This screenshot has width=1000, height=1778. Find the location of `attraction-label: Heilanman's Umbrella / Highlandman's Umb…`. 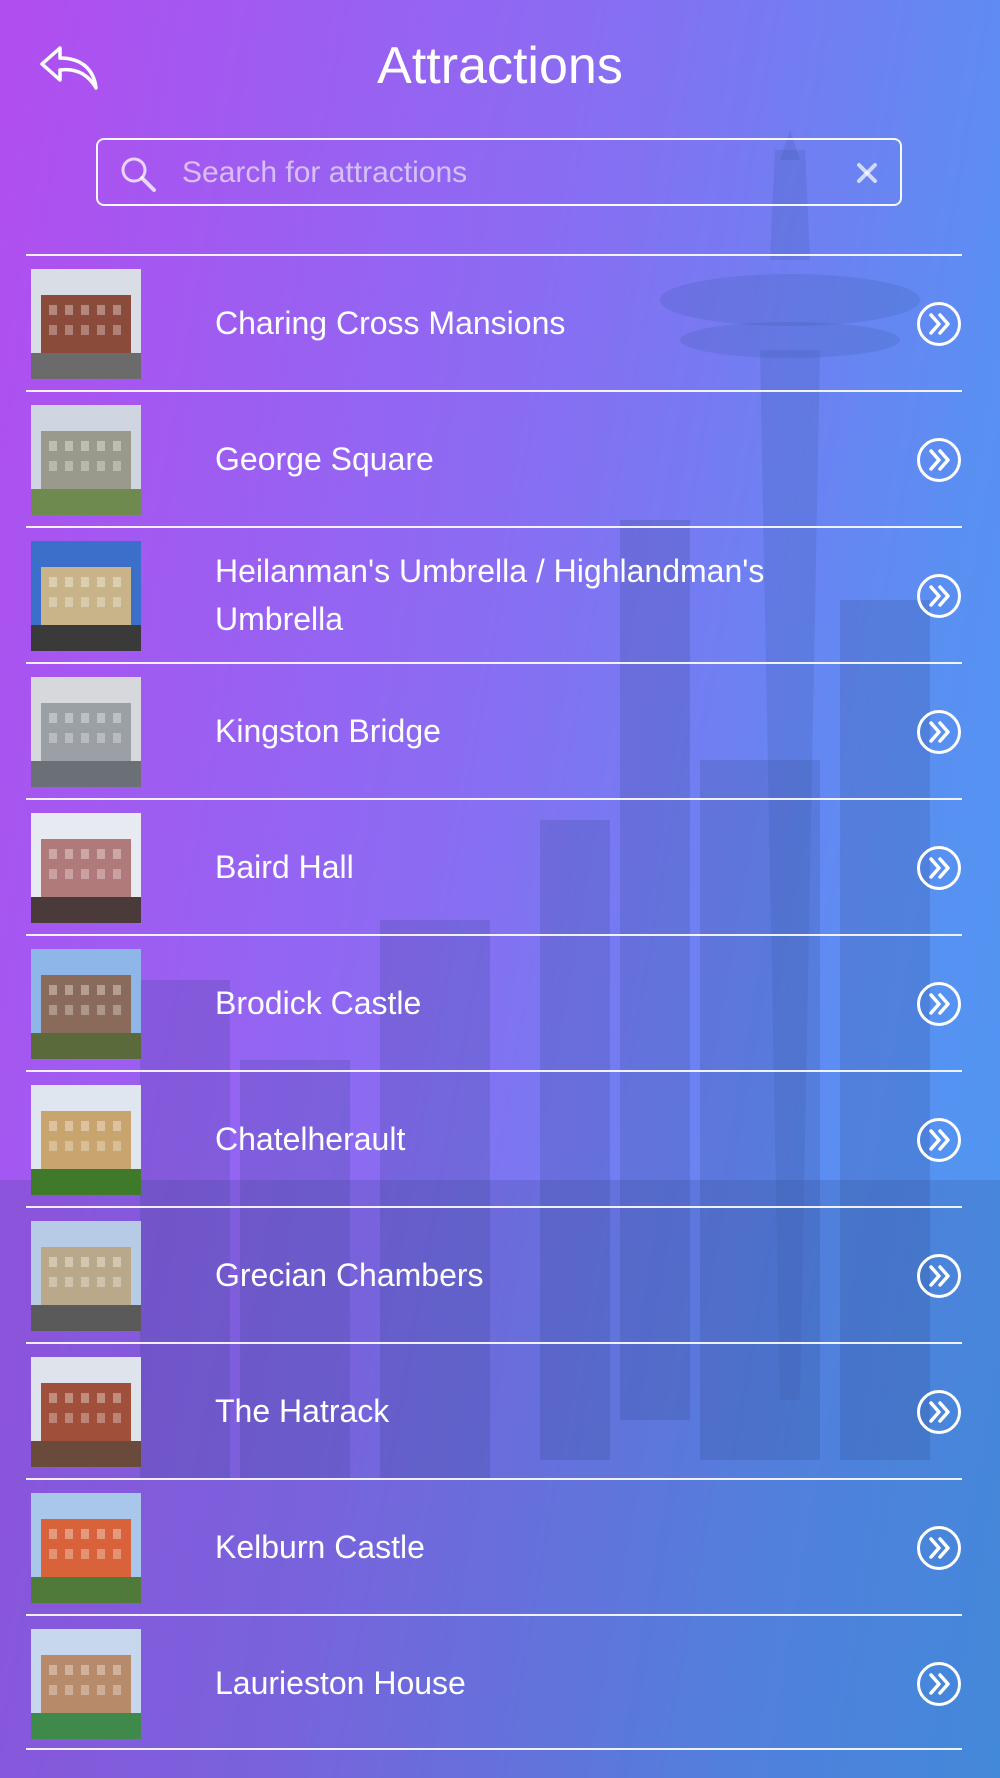

attraction-label: Heilanman's Umbrella / Highlandman's Umb… is located at coordinates (490, 595).